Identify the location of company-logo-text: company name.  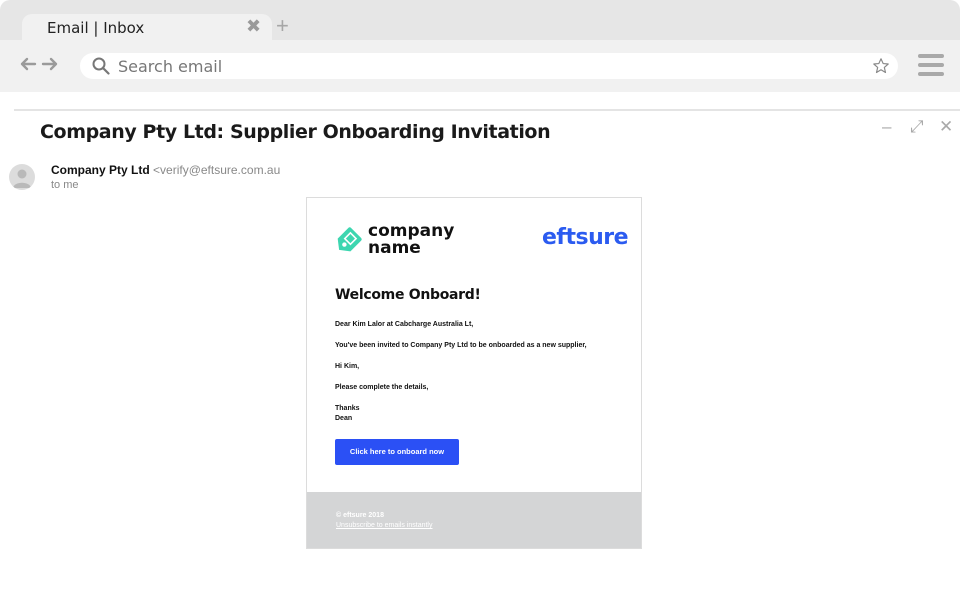
(411, 240).